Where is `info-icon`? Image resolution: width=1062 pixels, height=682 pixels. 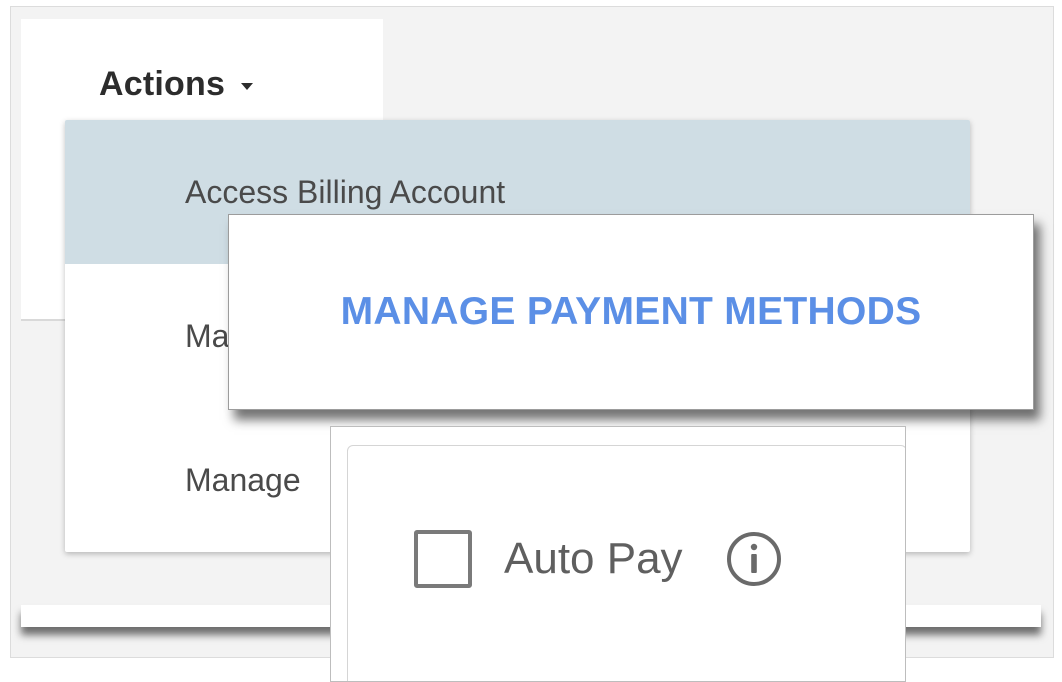 info-icon is located at coordinates (754, 559).